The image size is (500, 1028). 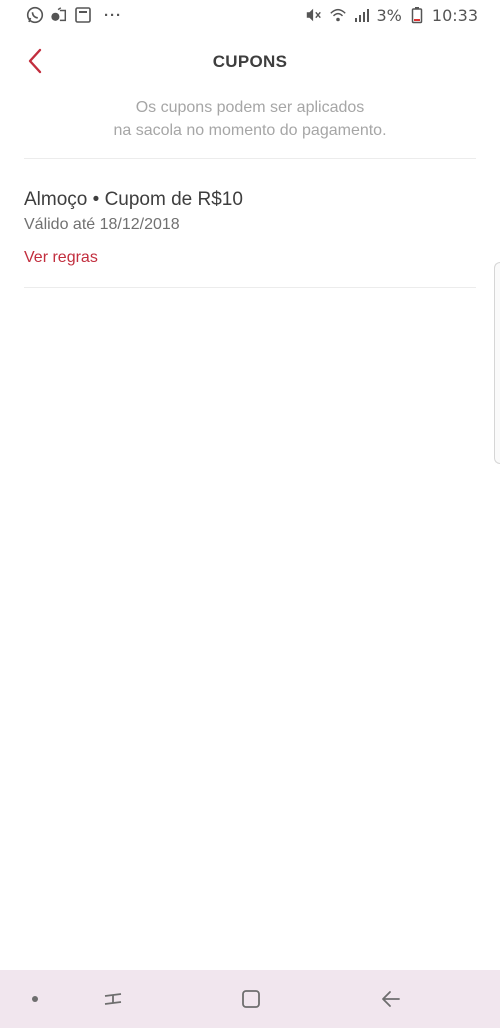 What do you see at coordinates (61, 258) in the screenshot?
I see `view-rules-link: Ver regras` at bounding box center [61, 258].